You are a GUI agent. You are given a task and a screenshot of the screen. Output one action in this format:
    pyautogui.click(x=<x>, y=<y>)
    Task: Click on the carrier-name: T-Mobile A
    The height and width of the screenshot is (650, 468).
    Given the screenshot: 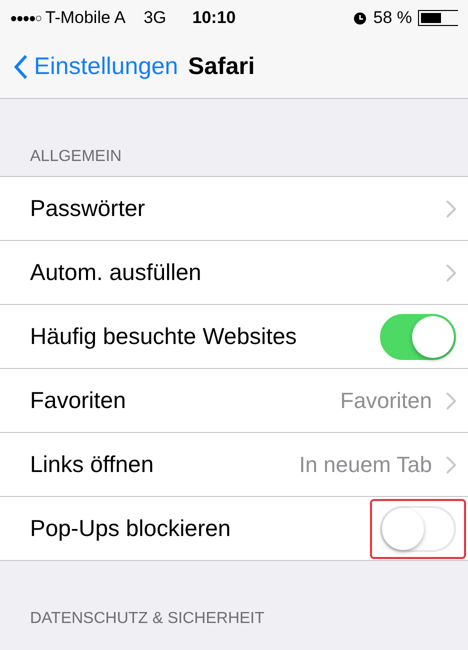 What is the action you would take?
    pyautogui.click(x=85, y=18)
    